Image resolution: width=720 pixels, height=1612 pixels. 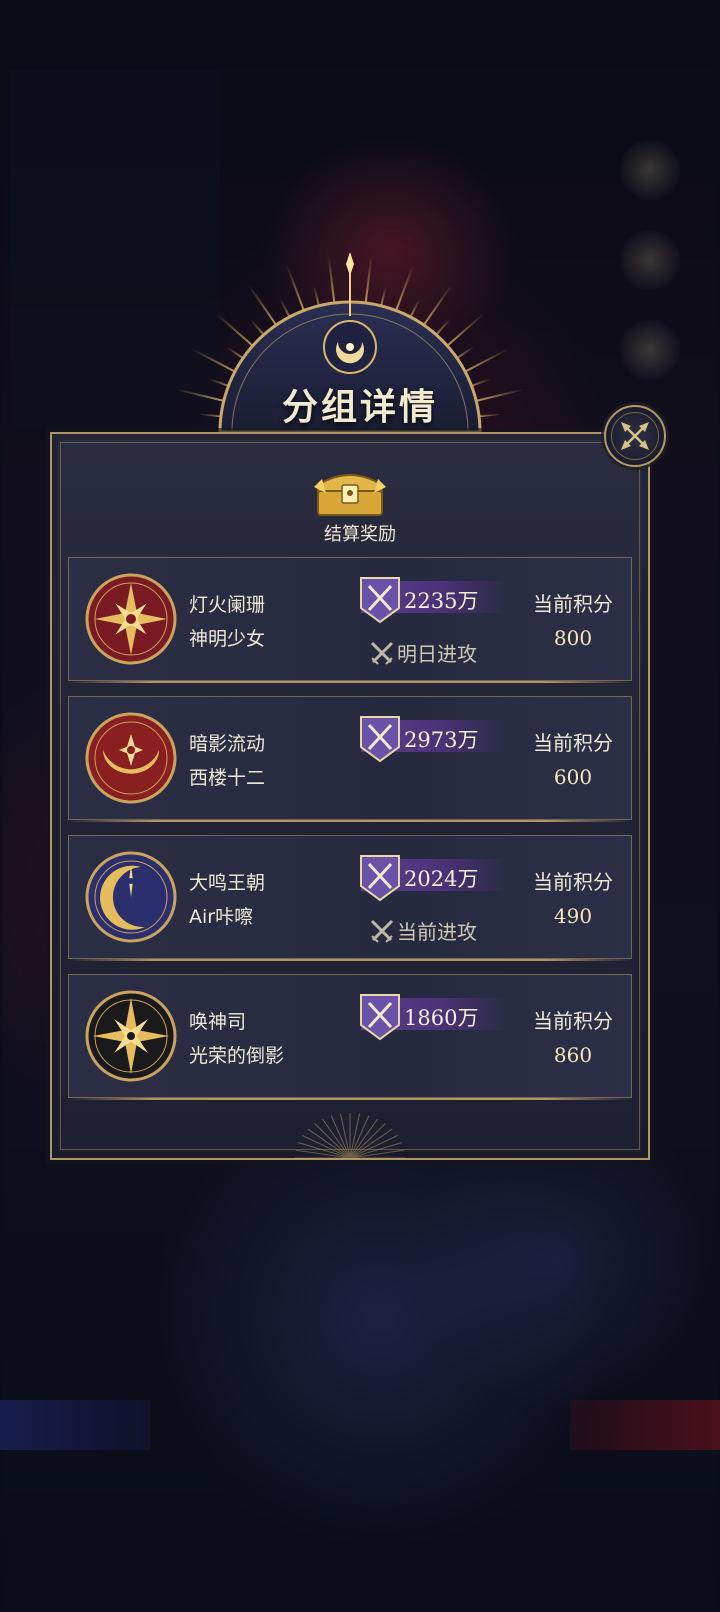 I want to click on settlement-reward-label: 结算奖励, so click(x=360, y=534).